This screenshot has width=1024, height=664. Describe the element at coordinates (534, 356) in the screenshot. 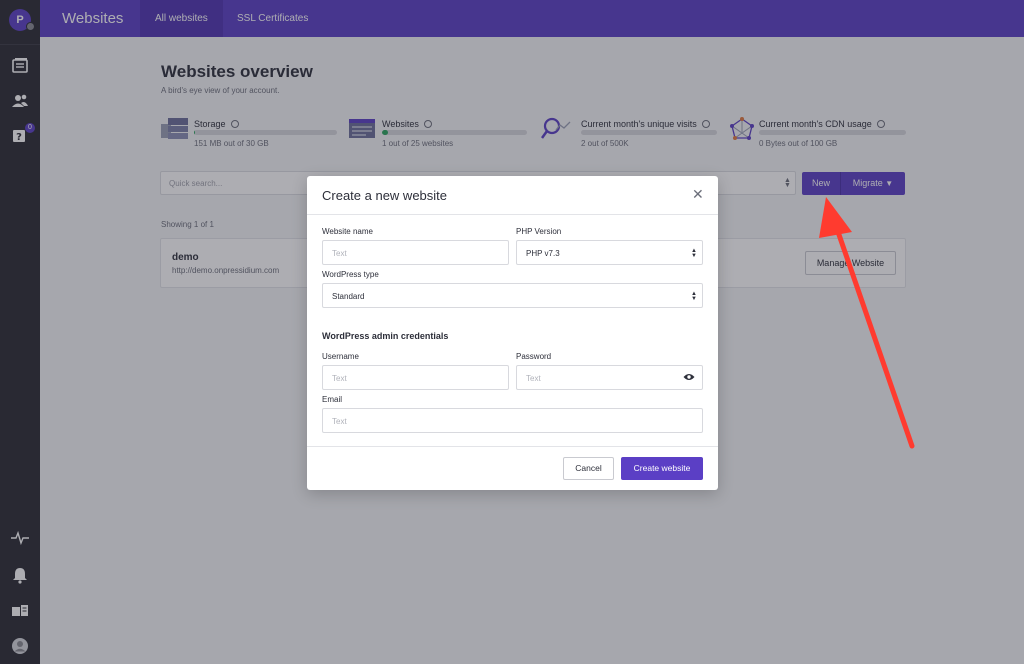

I see `password-label: Password` at that location.